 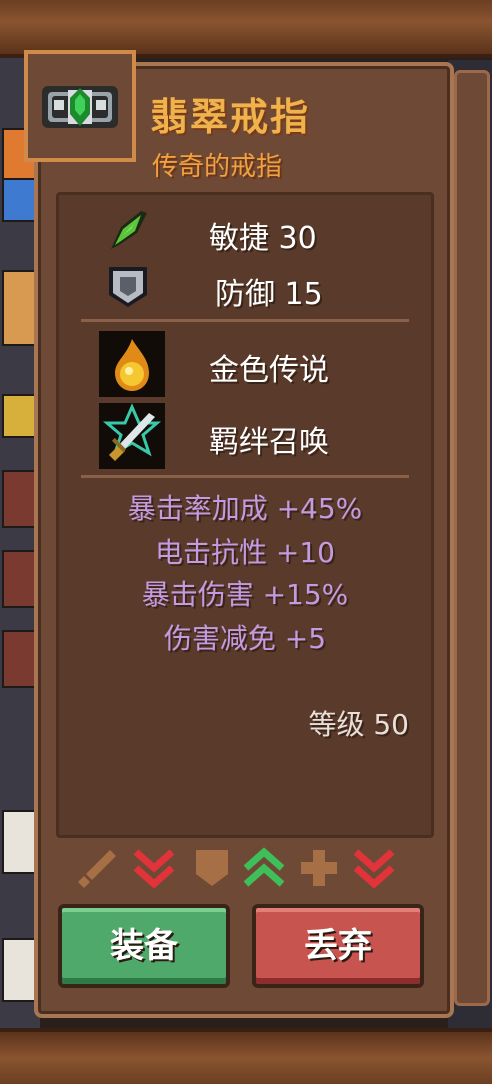 I want to click on bottom-wood-bar, so click(x=246, y=1056).